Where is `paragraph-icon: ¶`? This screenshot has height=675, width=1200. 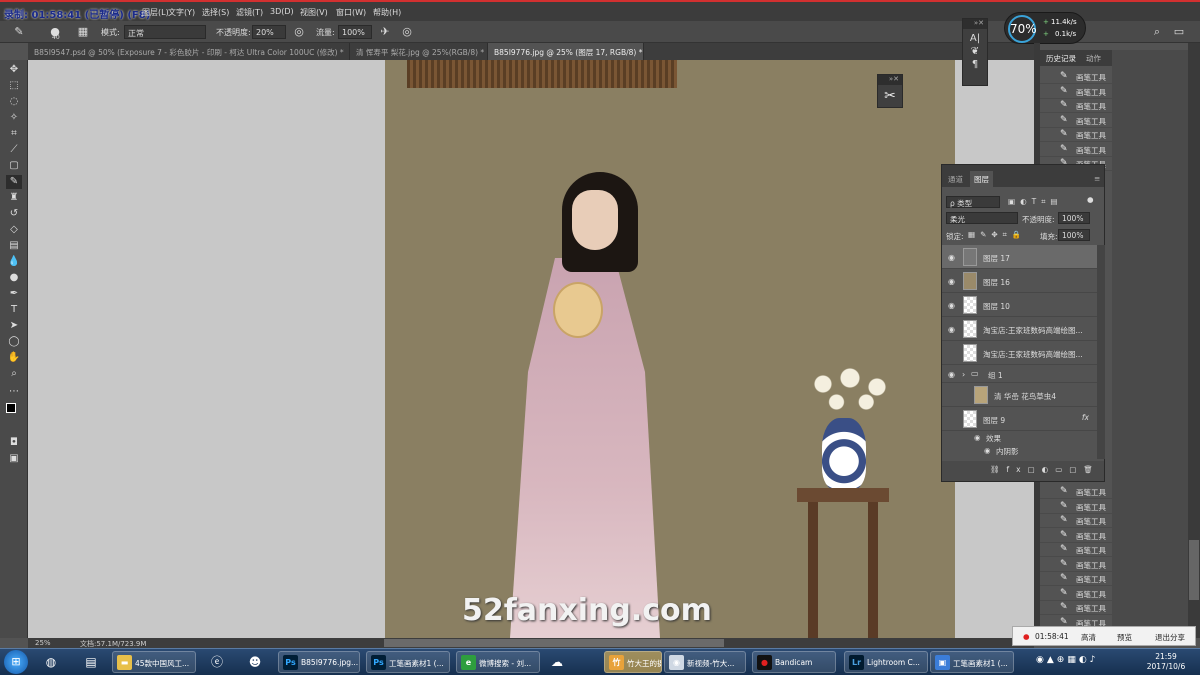 paragraph-icon: ¶ is located at coordinates (975, 64).